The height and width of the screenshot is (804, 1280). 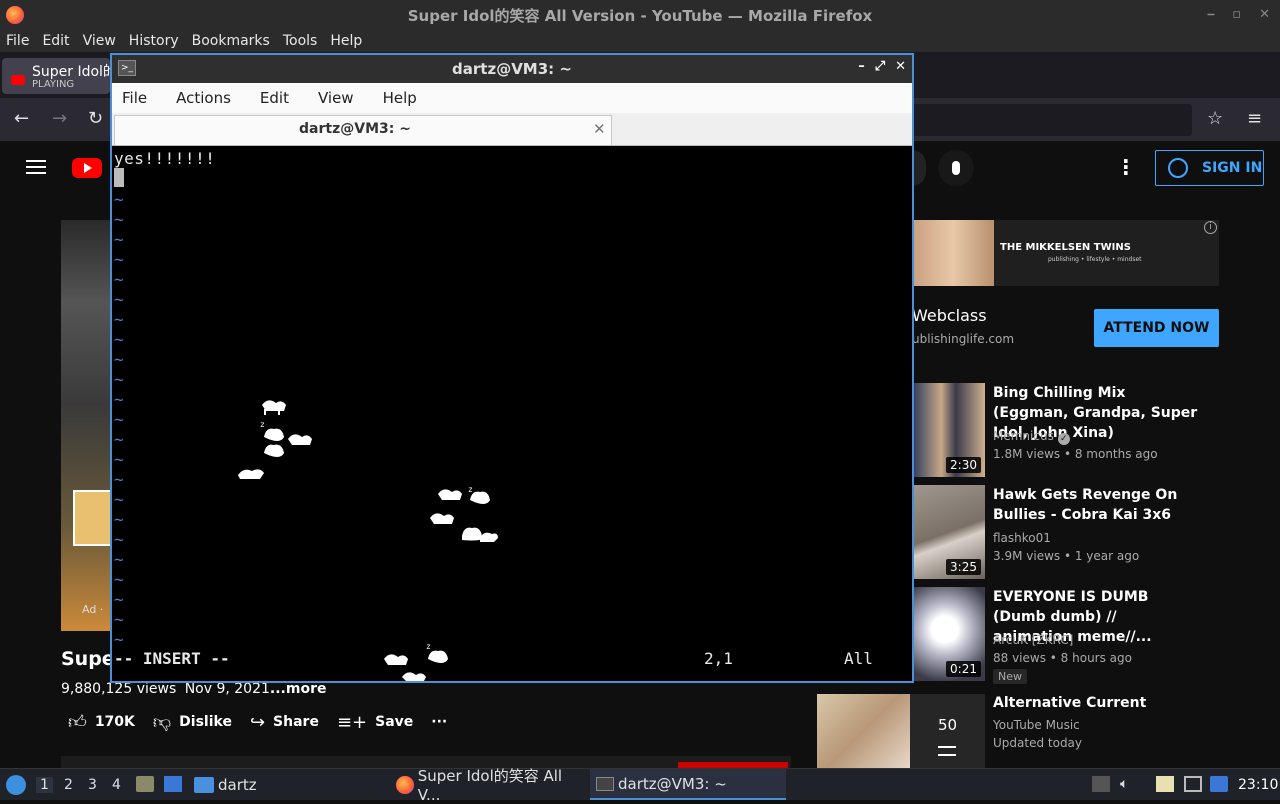 What do you see at coordinates (1254, 118) in the screenshot?
I see `app-menu-icon: ≡` at bounding box center [1254, 118].